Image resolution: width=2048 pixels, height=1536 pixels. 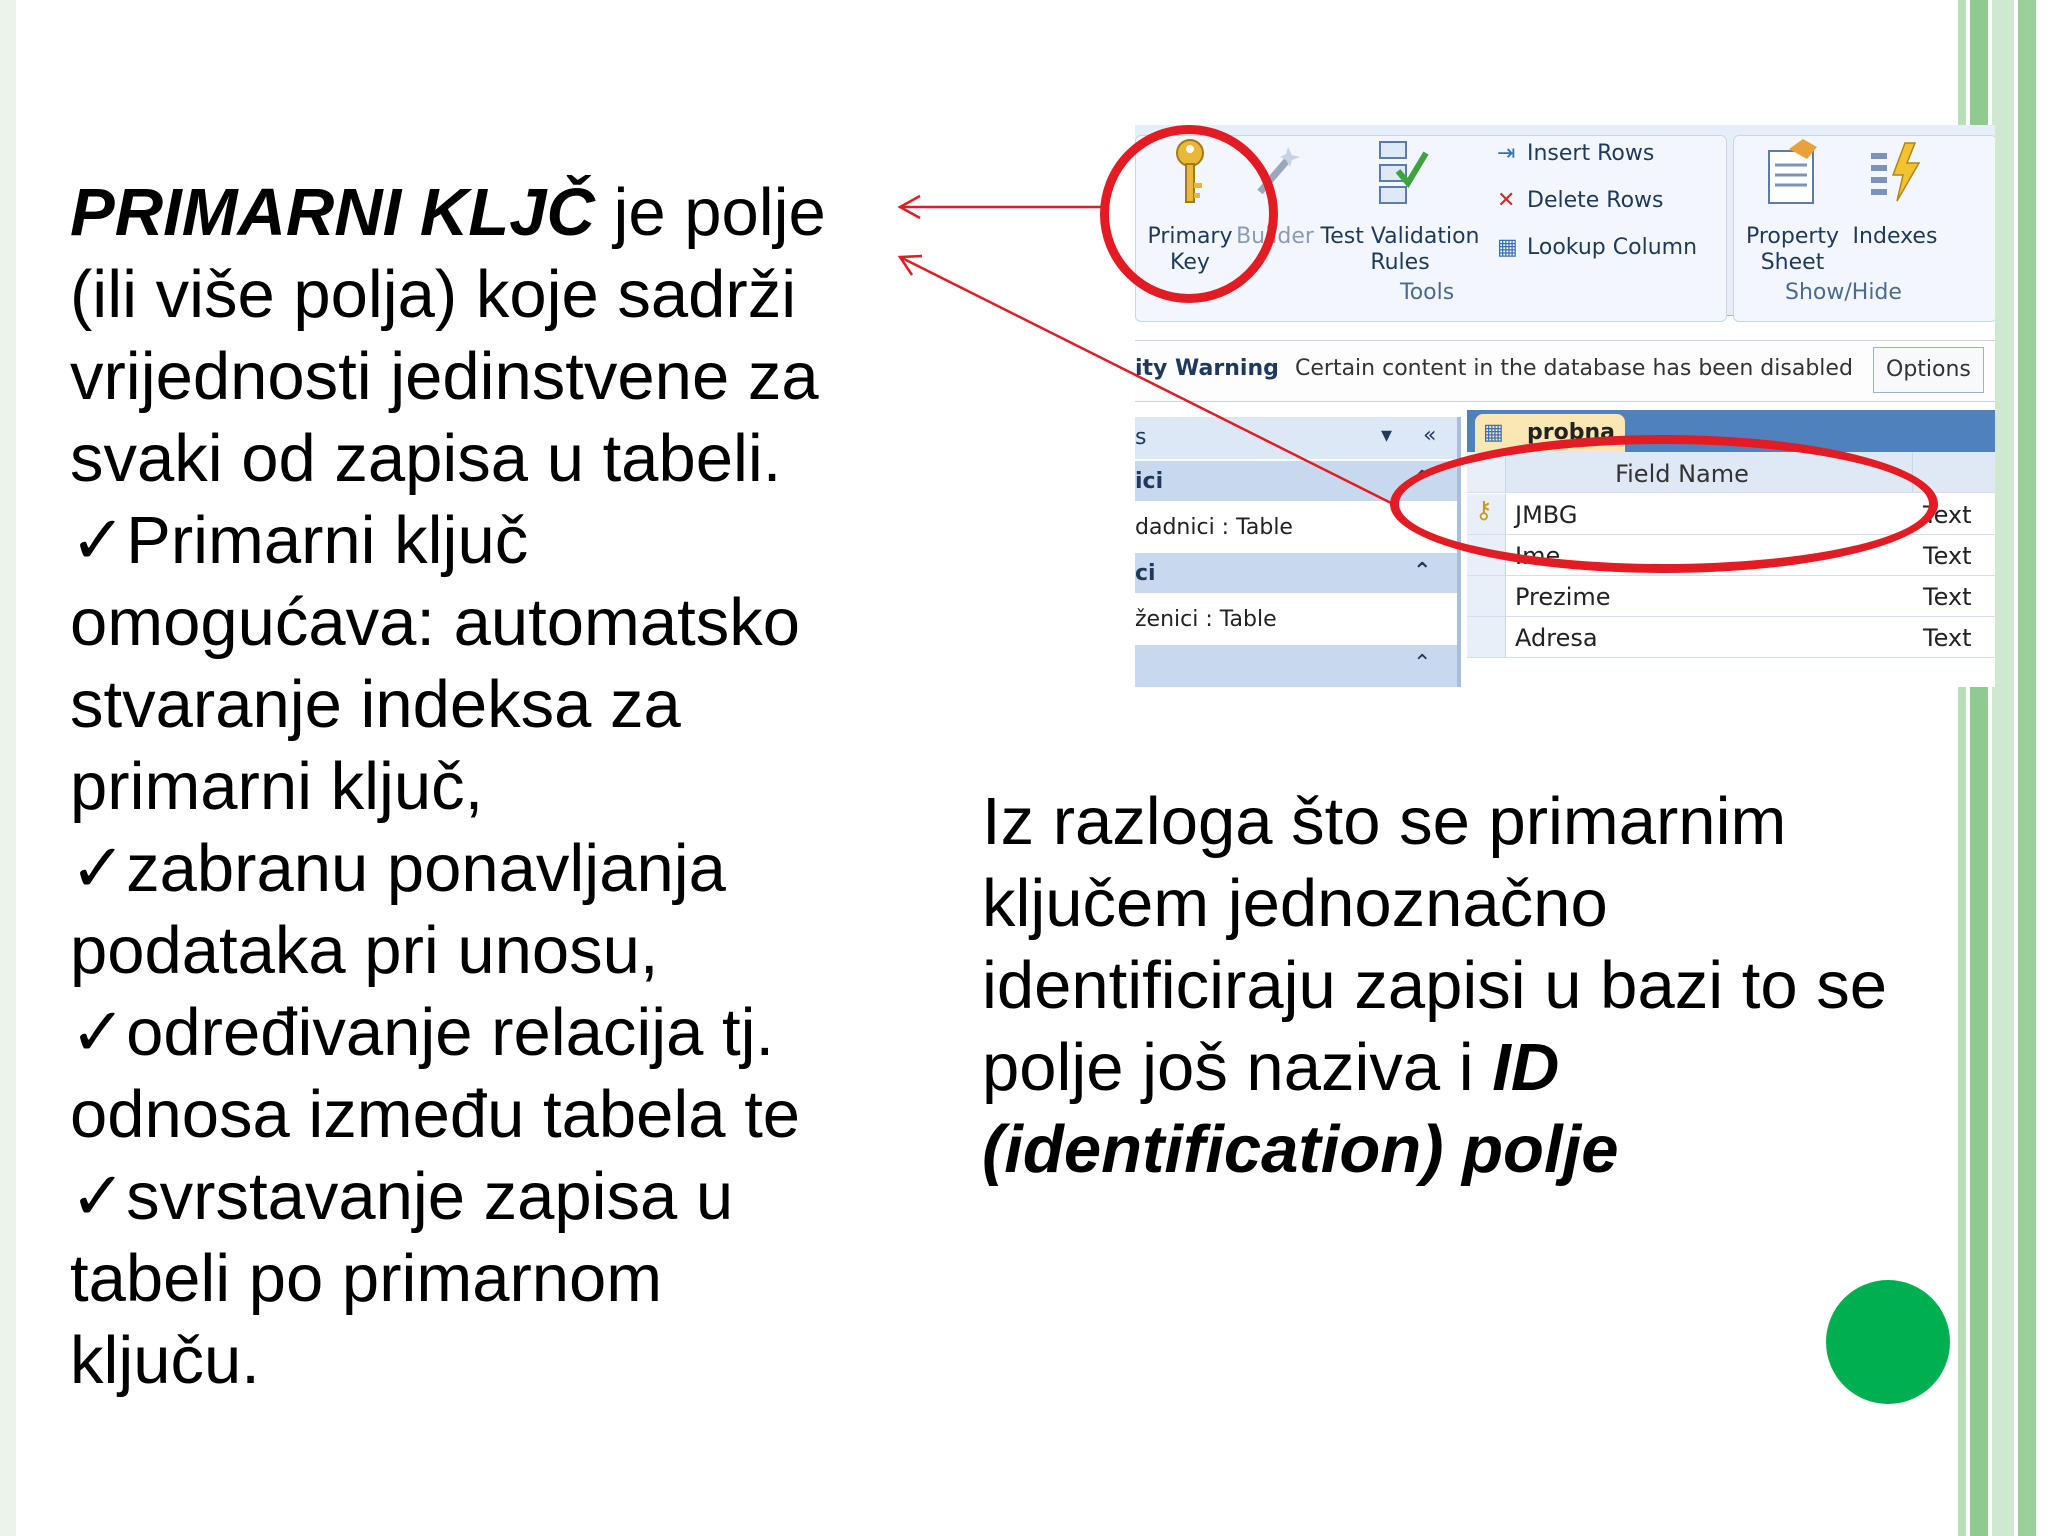 I want to click on insert-rows-button: ⇥ Insert Rows, so click(x=1575, y=153).